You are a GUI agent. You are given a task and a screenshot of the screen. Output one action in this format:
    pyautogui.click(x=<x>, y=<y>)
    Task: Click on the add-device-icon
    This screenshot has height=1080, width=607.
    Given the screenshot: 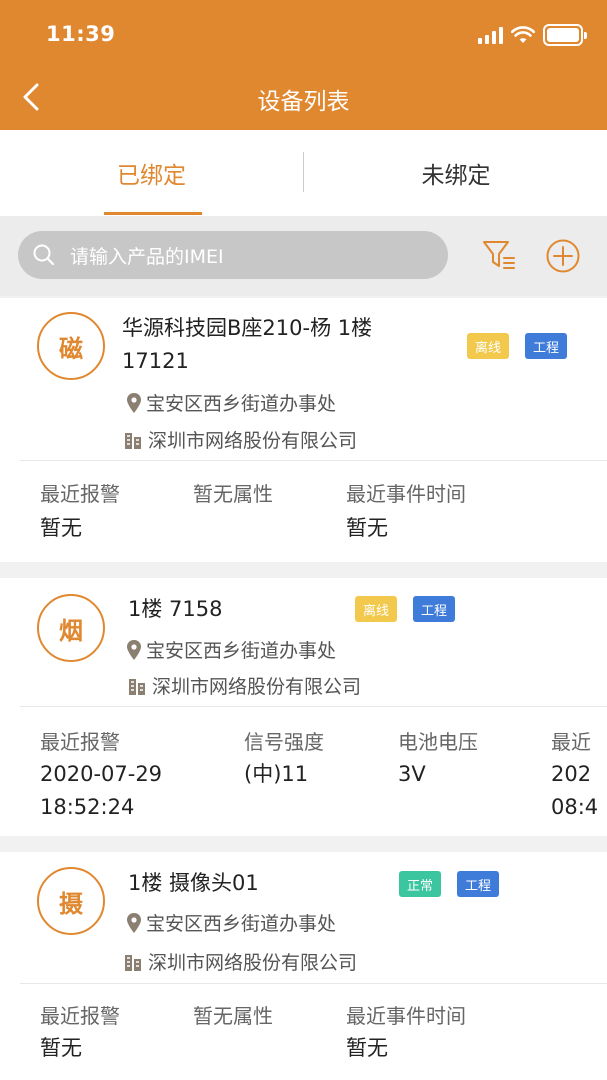 What is the action you would take?
    pyautogui.click(x=563, y=256)
    